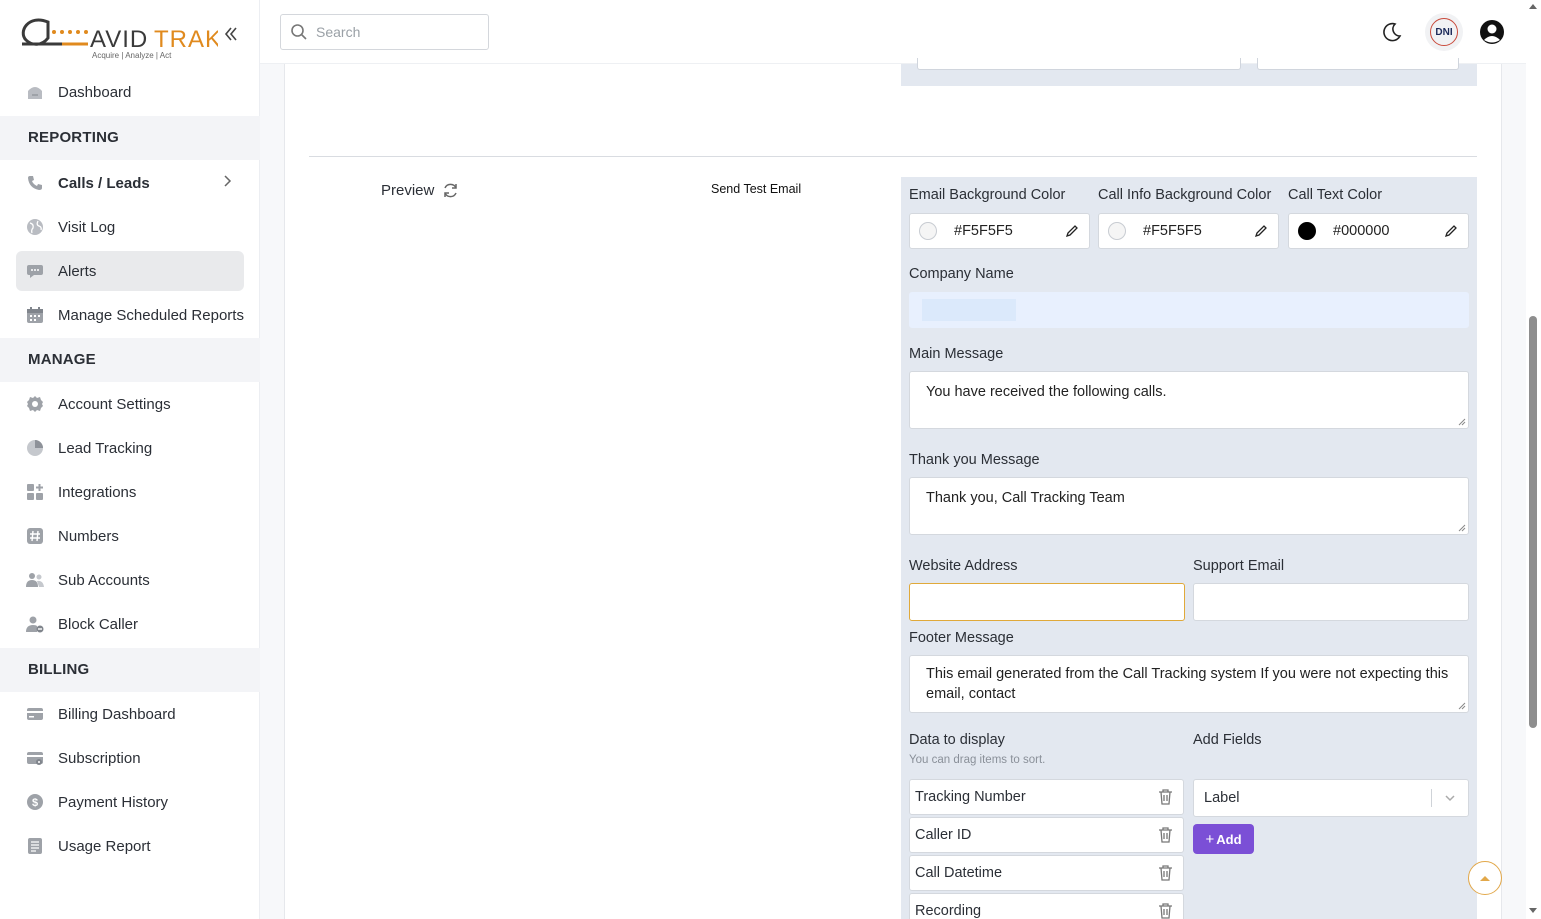 This screenshot has width=1541, height=919. What do you see at coordinates (130, 492) in the screenshot?
I see `sidebar-item-integrations: Integrations` at bounding box center [130, 492].